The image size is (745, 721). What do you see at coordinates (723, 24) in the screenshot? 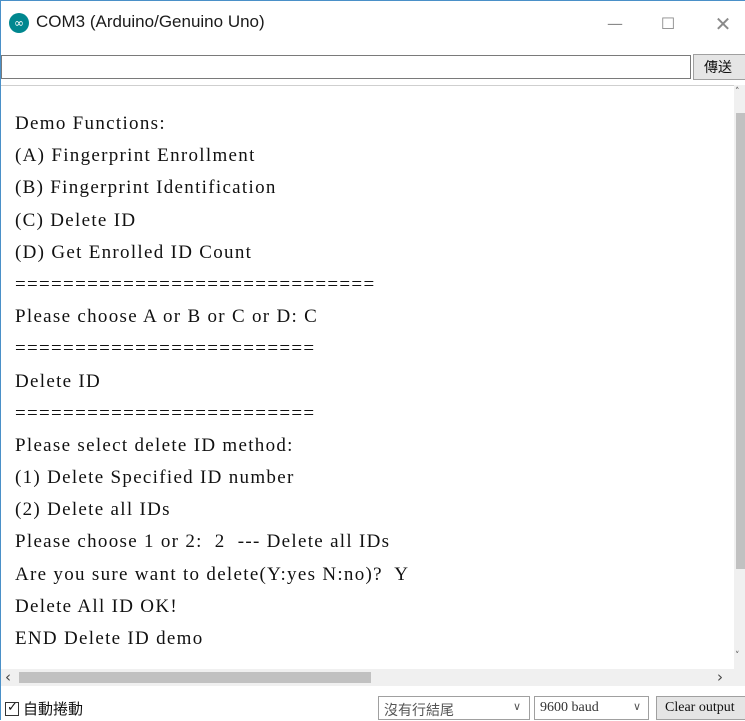
I see `close-button: ✕` at bounding box center [723, 24].